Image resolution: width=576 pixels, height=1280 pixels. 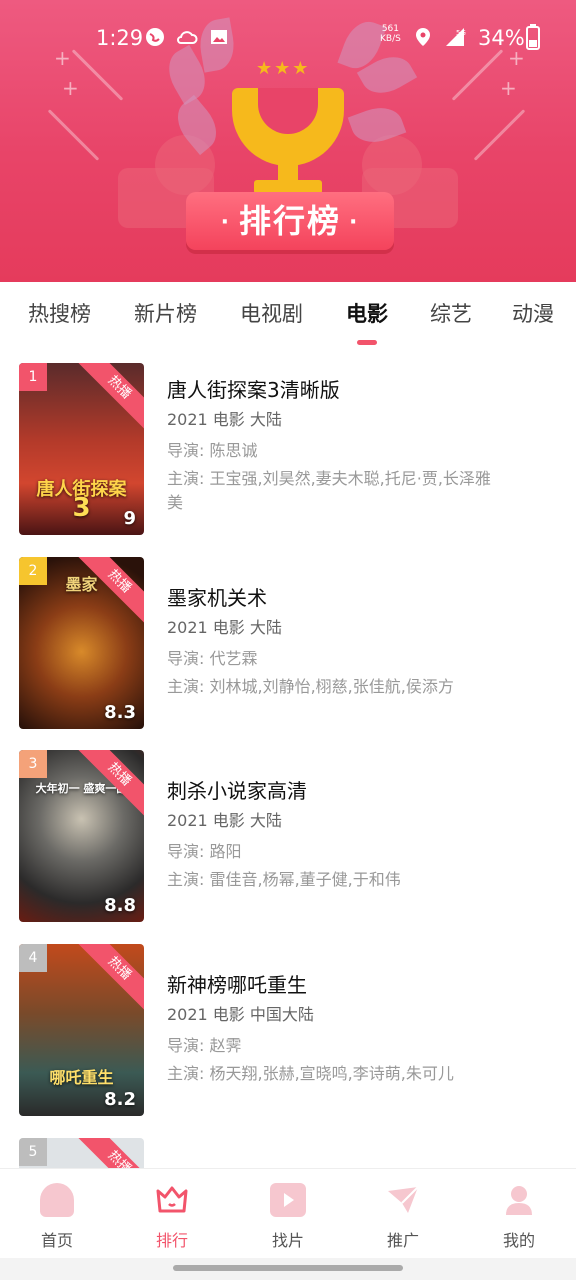 I want to click on rating-score: 8.2, so click(x=120, y=1099).